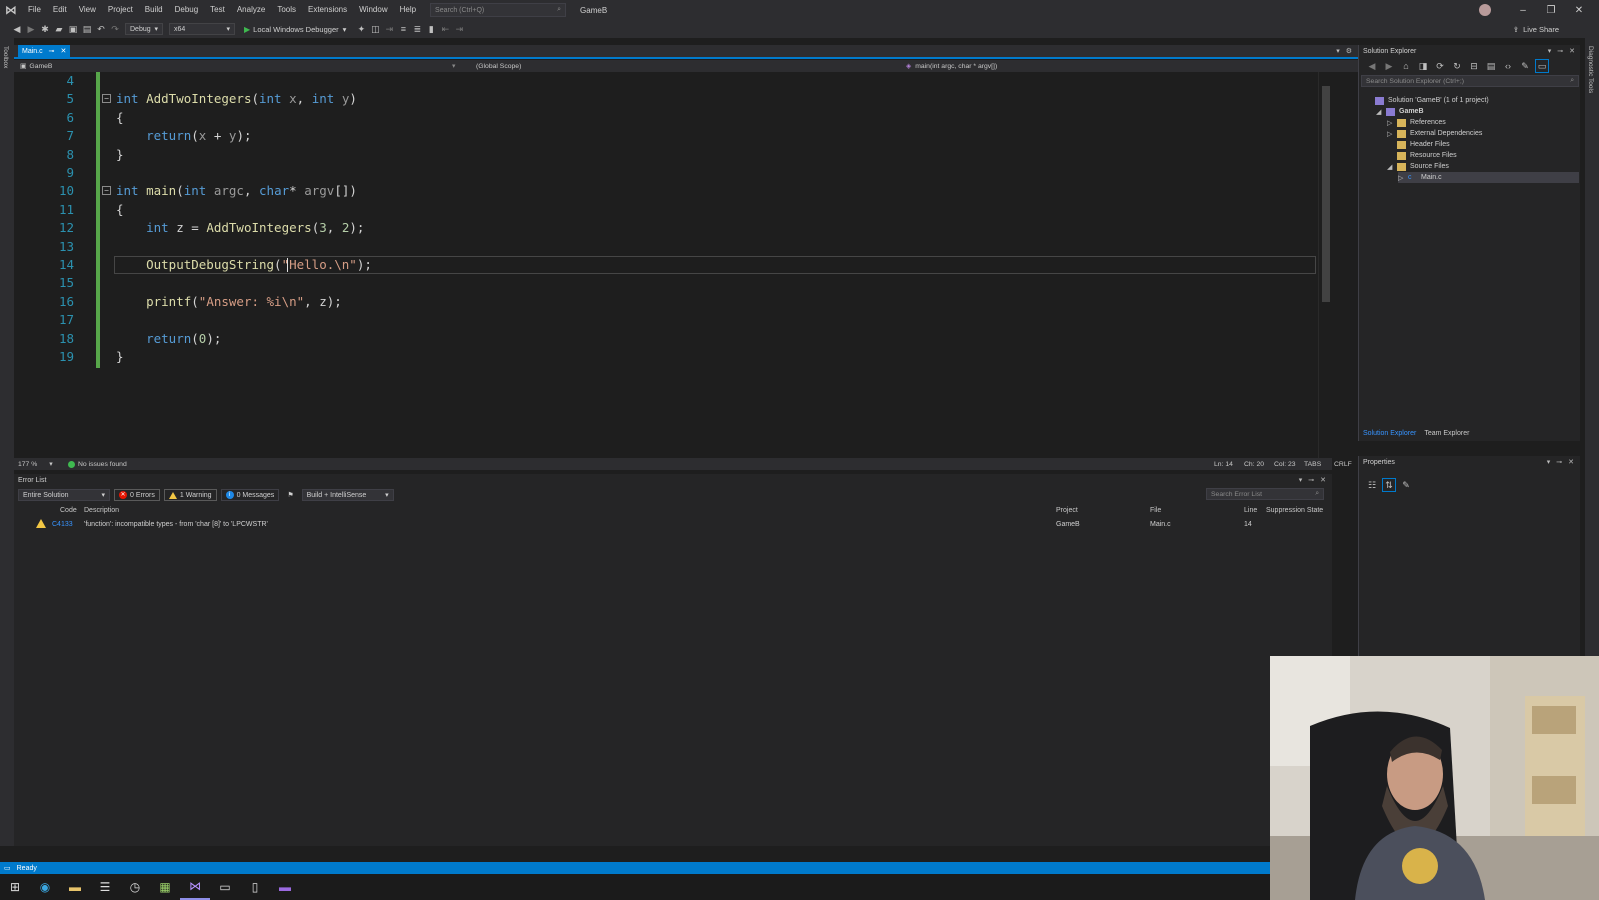 The image size is (1599, 900). What do you see at coordinates (1236, 494) in the screenshot?
I see `error-search-input: Search Error List` at bounding box center [1236, 494].